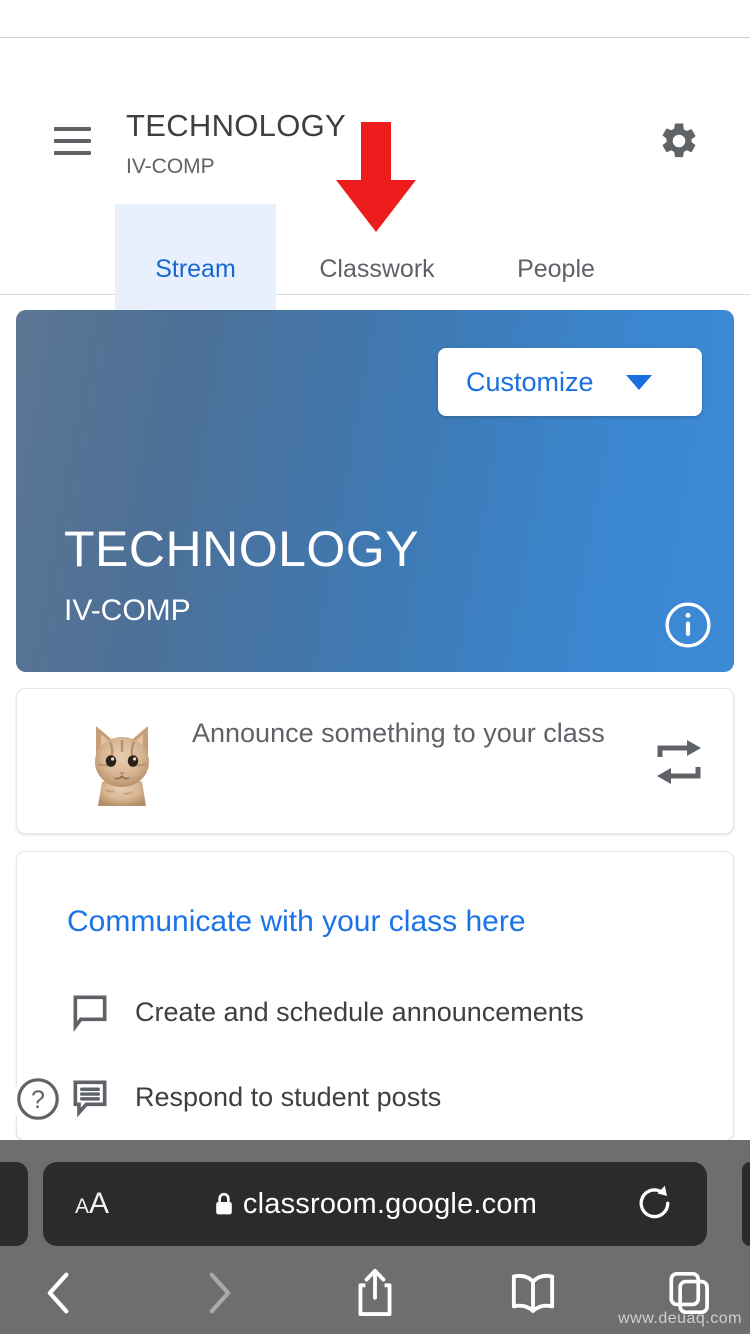 The height and width of the screenshot is (1334, 750). Describe the element at coordinates (679, 762) in the screenshot. I see `swap-arrows-icon` at that location.